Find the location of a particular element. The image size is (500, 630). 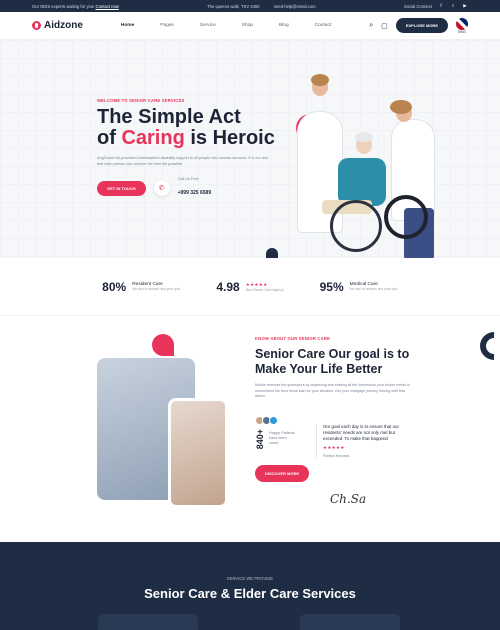

happy-count-label: Happy Patients have been cured is located at coordinates (282, 438).